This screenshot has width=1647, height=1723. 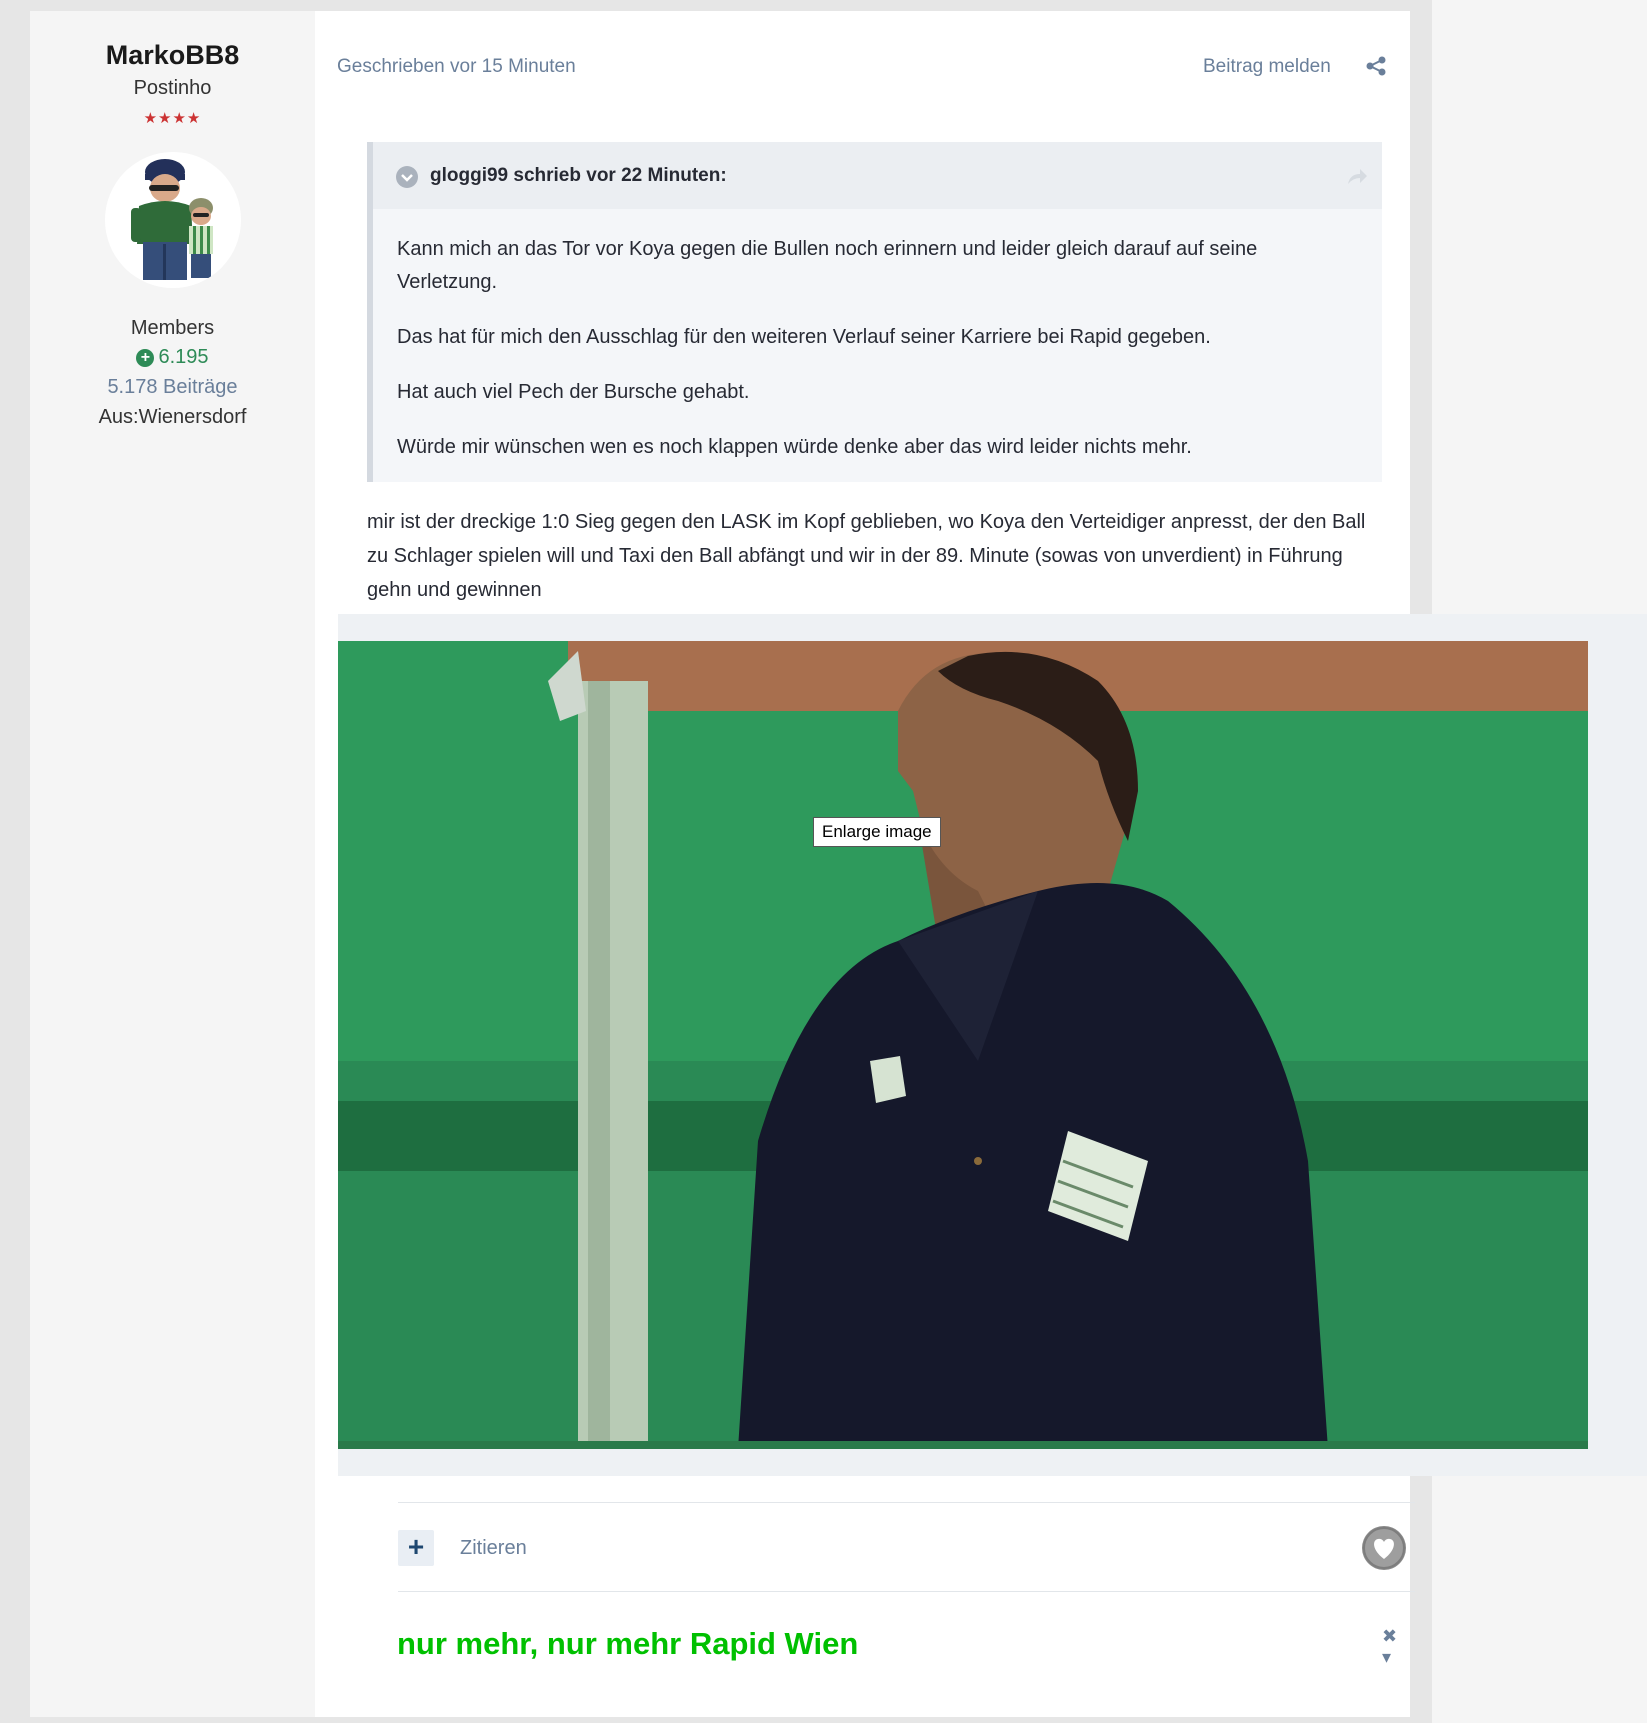 I want to click on signature-toggle: ✖ ▾, so click(x=1396, y=1647).